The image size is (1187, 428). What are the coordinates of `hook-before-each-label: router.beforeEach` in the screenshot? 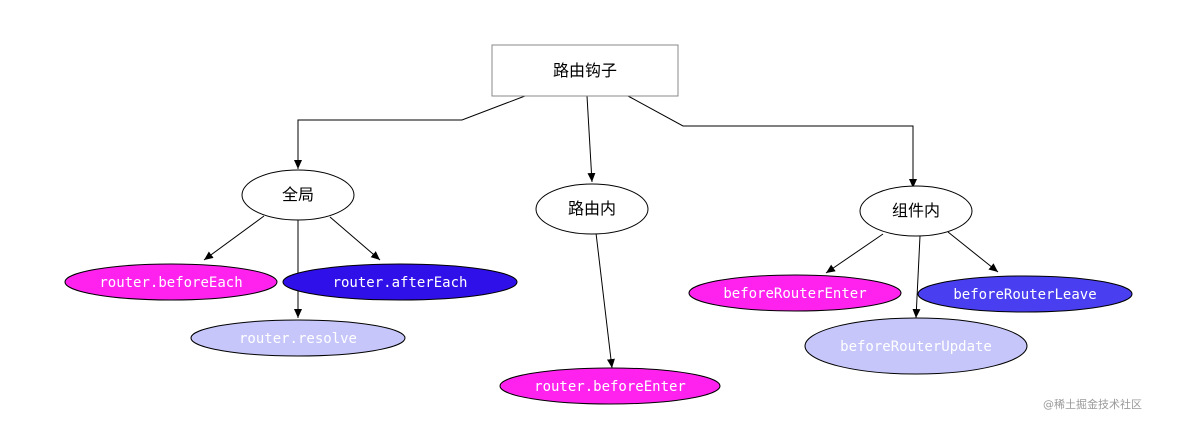 It's located at (170, 283).